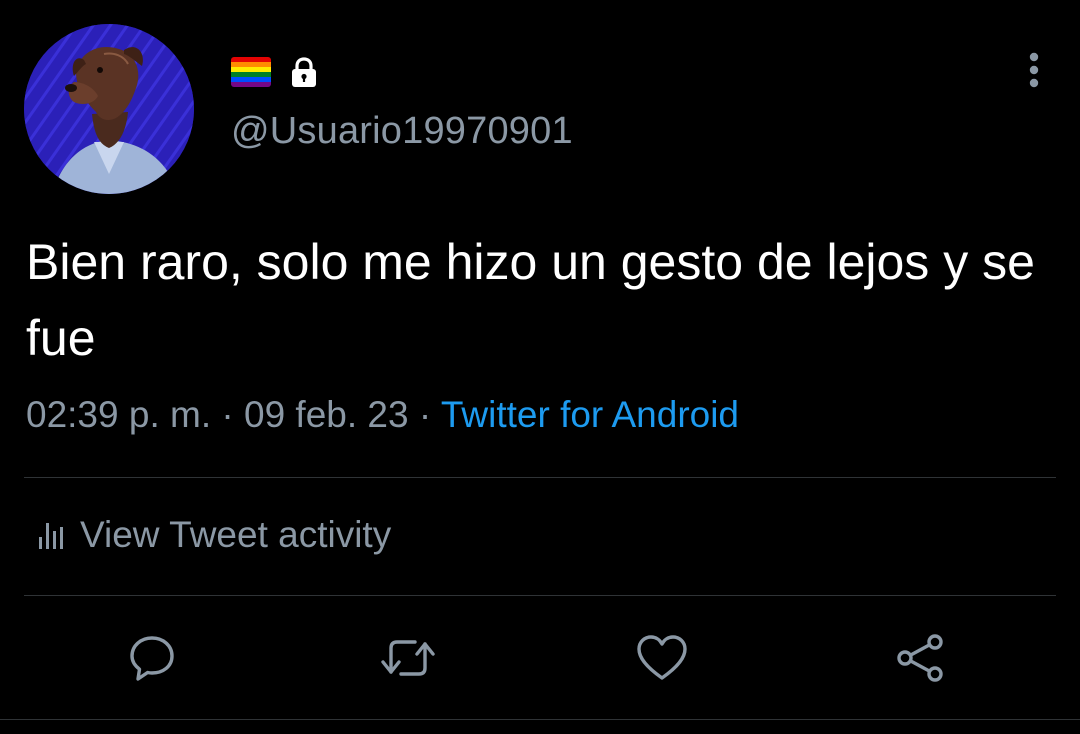 The image size is (1080, 734). I want to click on share-icon, so click(920, 658).